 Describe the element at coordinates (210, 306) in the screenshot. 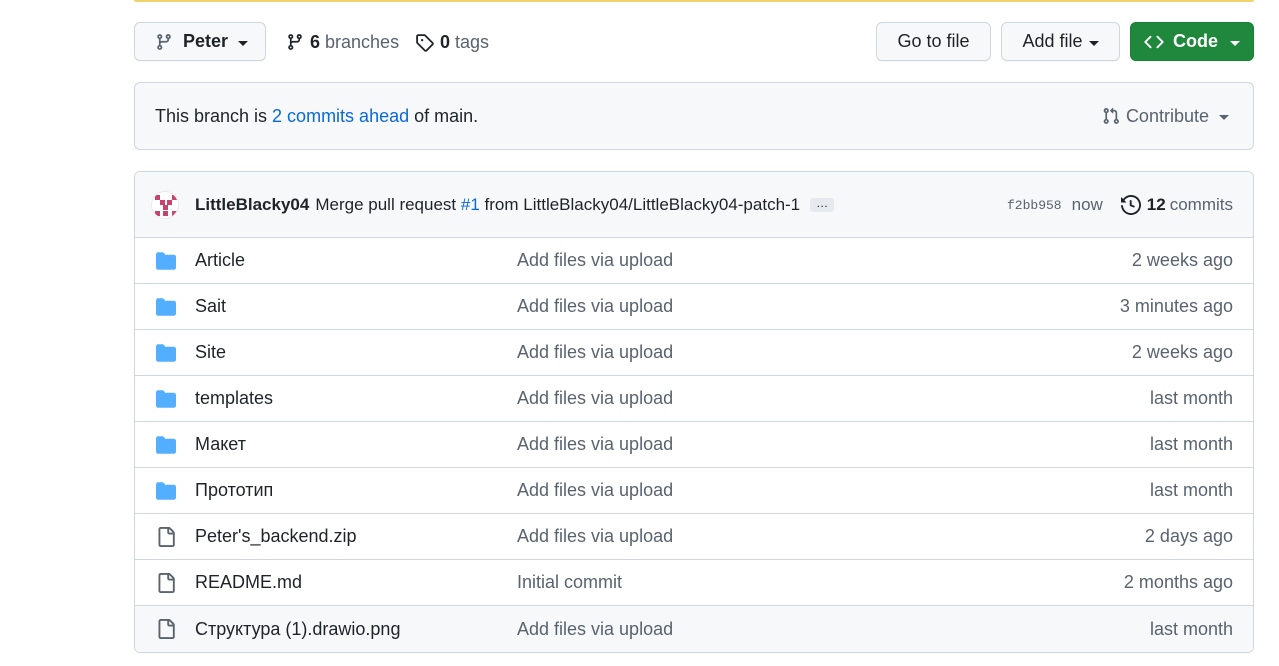

I see `file-name-link: Sait` at that location.